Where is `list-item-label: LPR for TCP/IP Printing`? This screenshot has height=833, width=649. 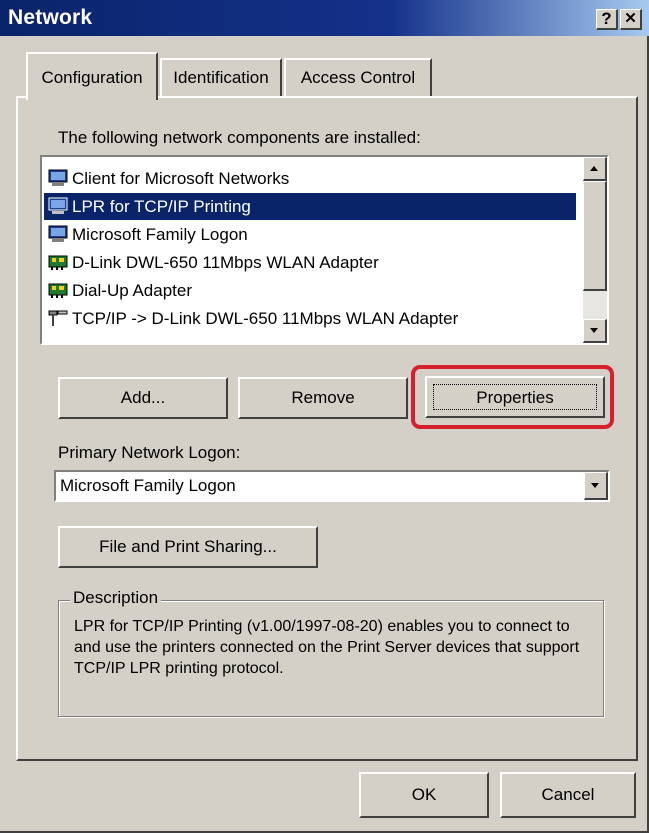 list-item-label: LPR for TCP/IP Printing is located at coordinates (161, 206).